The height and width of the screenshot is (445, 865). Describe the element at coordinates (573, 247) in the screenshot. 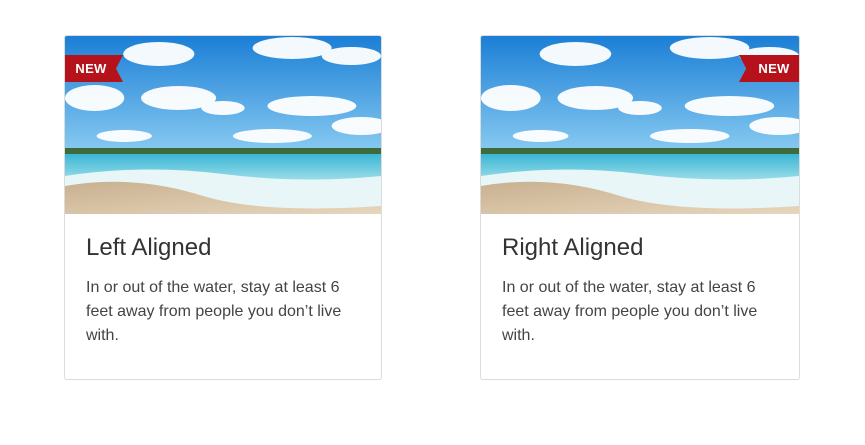

I see `card-title: Right Aligned` at that location.